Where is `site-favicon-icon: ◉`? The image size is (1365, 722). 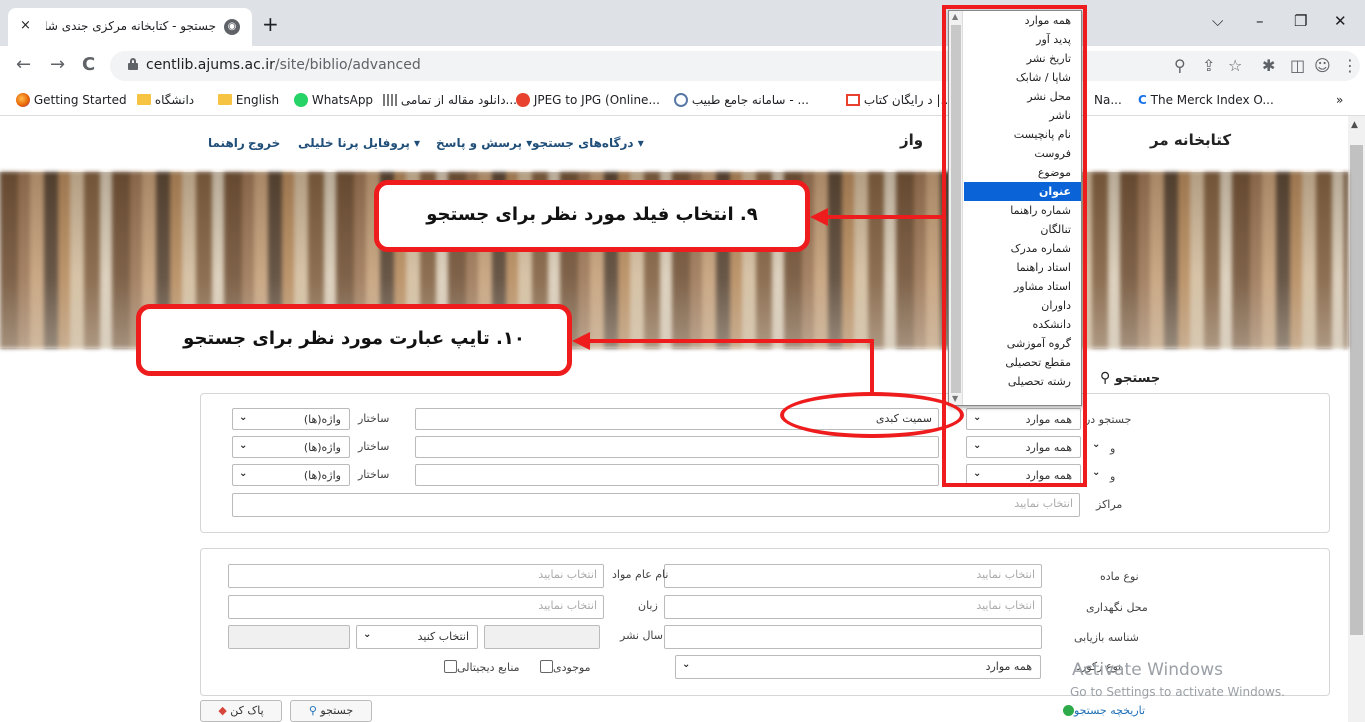
site-favicon-icon: ◉ is located at coordinates (232, 27).